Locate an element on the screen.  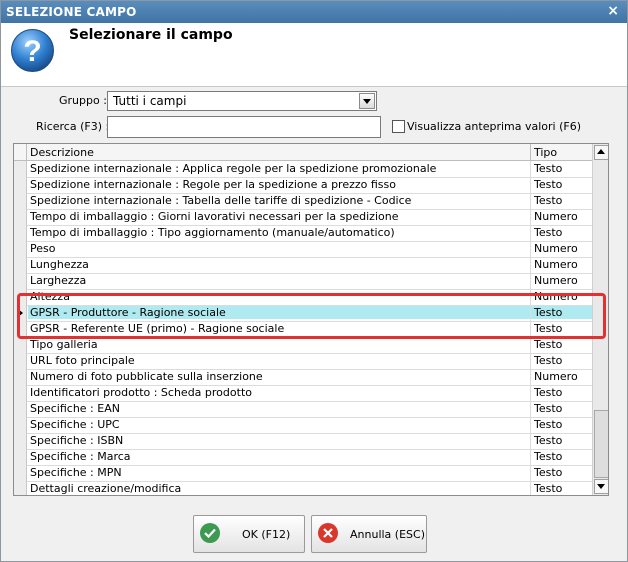
cancel-button: Annulla (ESC) is located at coordinates (369, 534).